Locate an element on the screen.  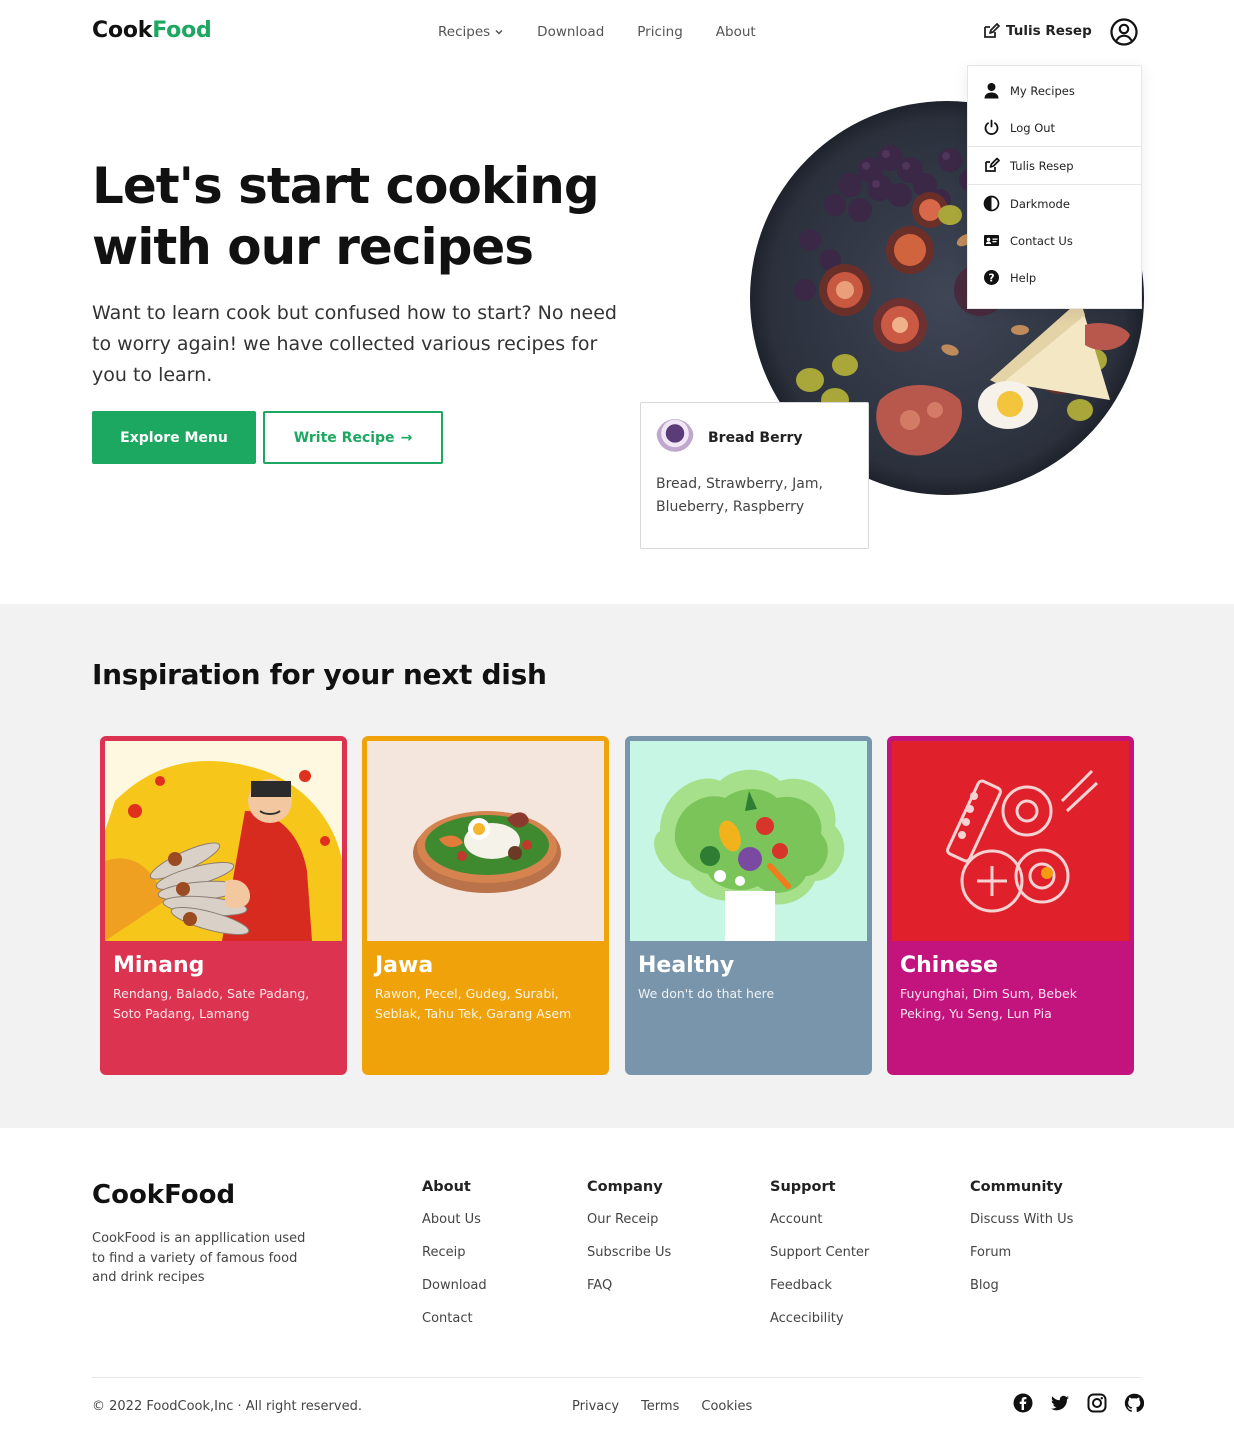
footer-logo: CookFood is located at coordinates (163, 1195).